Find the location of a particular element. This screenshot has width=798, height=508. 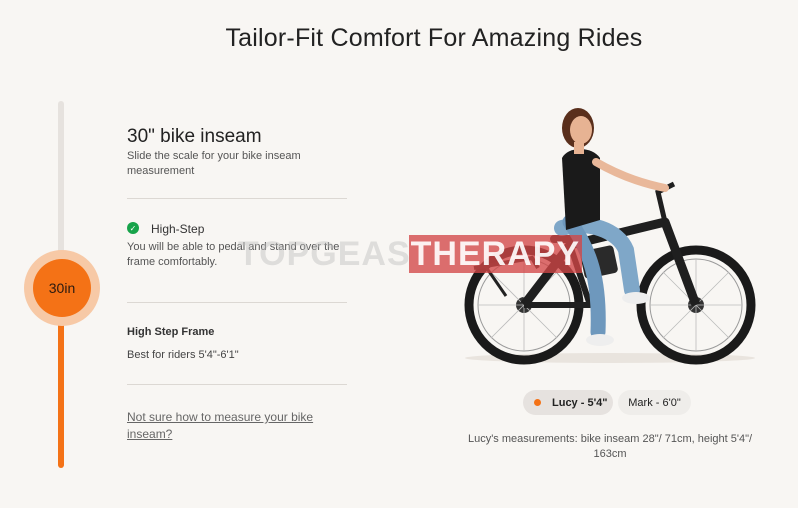

rider-toggle-label: Lucy - 5'4" is located at coordinates (580, 402).